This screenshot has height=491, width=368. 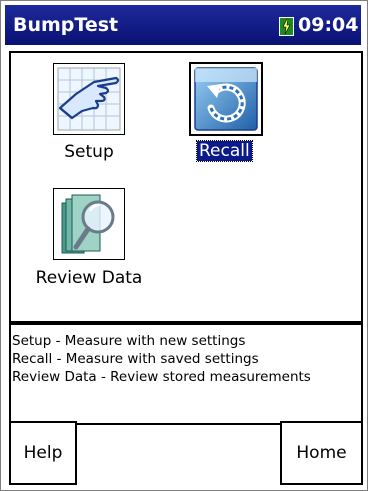 I want to click on app-title: BumpTest, so click(x=66, y=25).